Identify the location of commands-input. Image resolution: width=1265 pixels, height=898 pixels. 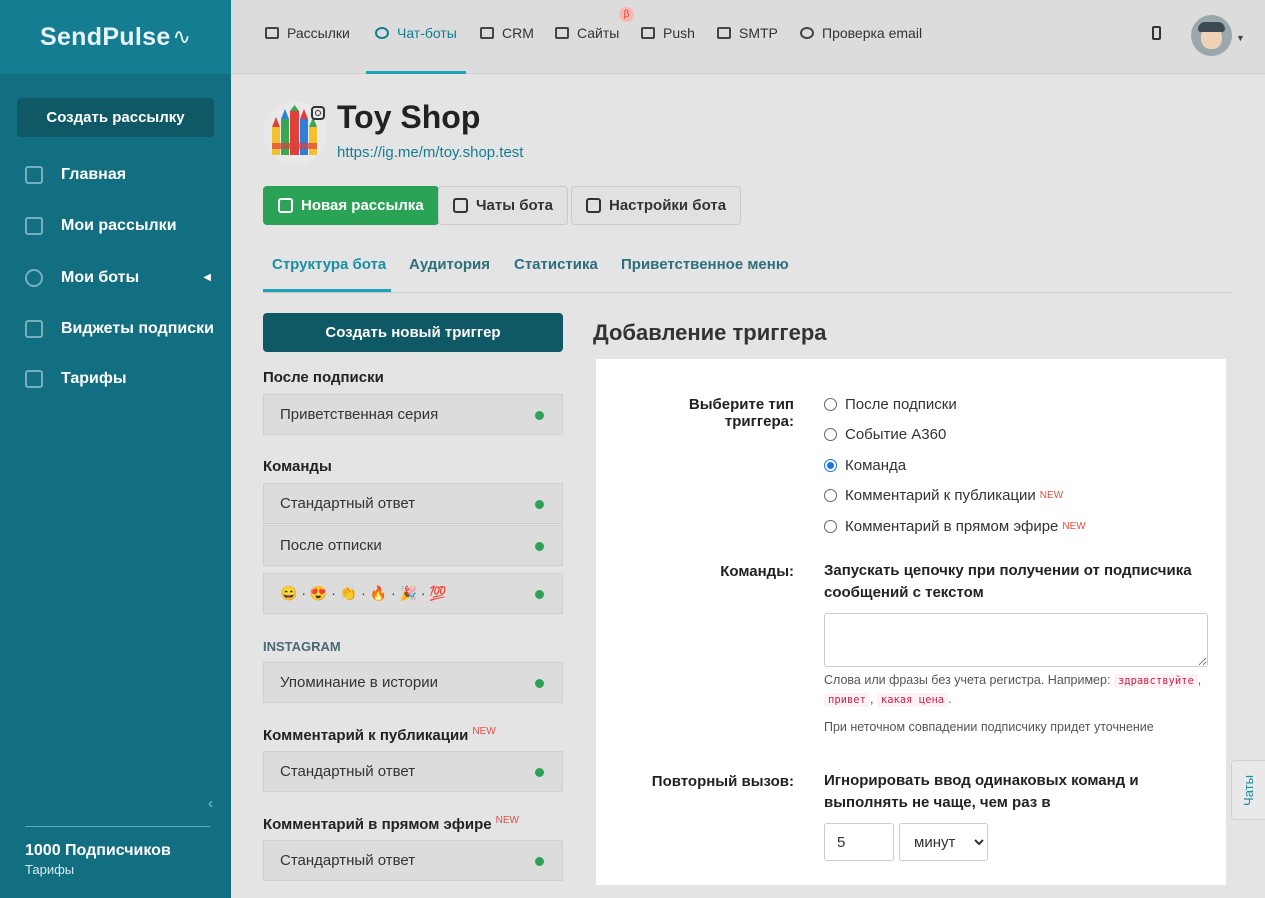
(1016, 640).